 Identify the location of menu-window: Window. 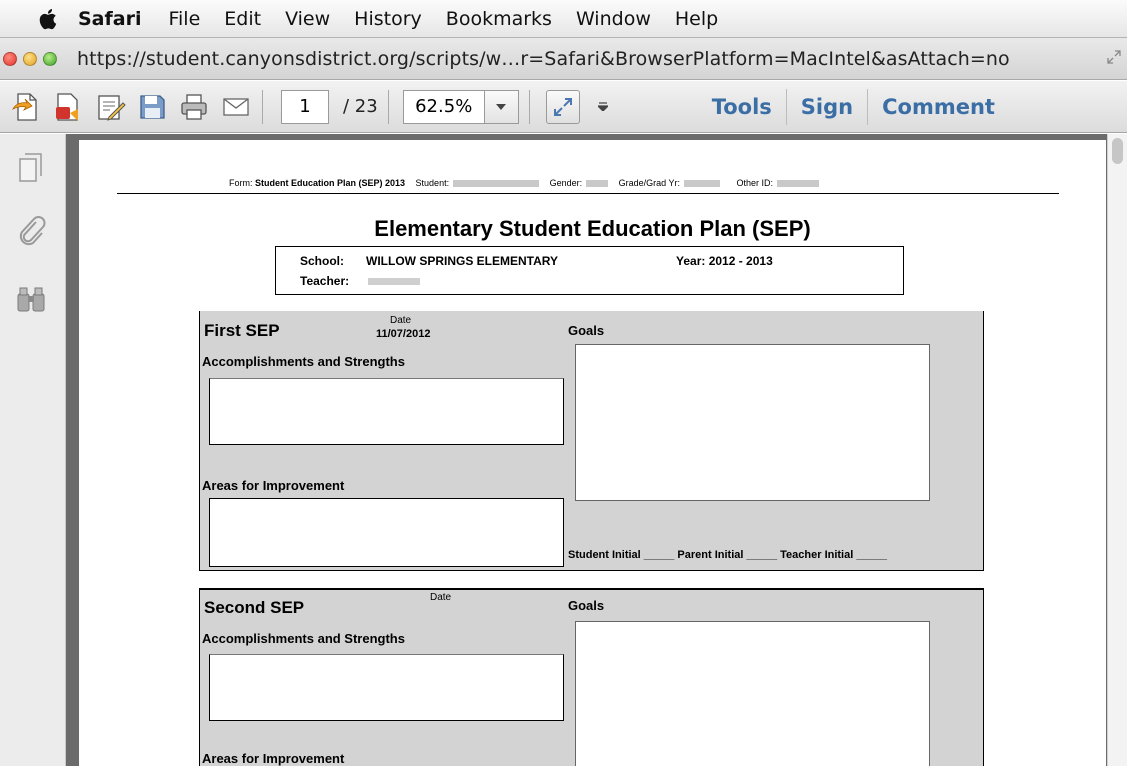
(613, 19).